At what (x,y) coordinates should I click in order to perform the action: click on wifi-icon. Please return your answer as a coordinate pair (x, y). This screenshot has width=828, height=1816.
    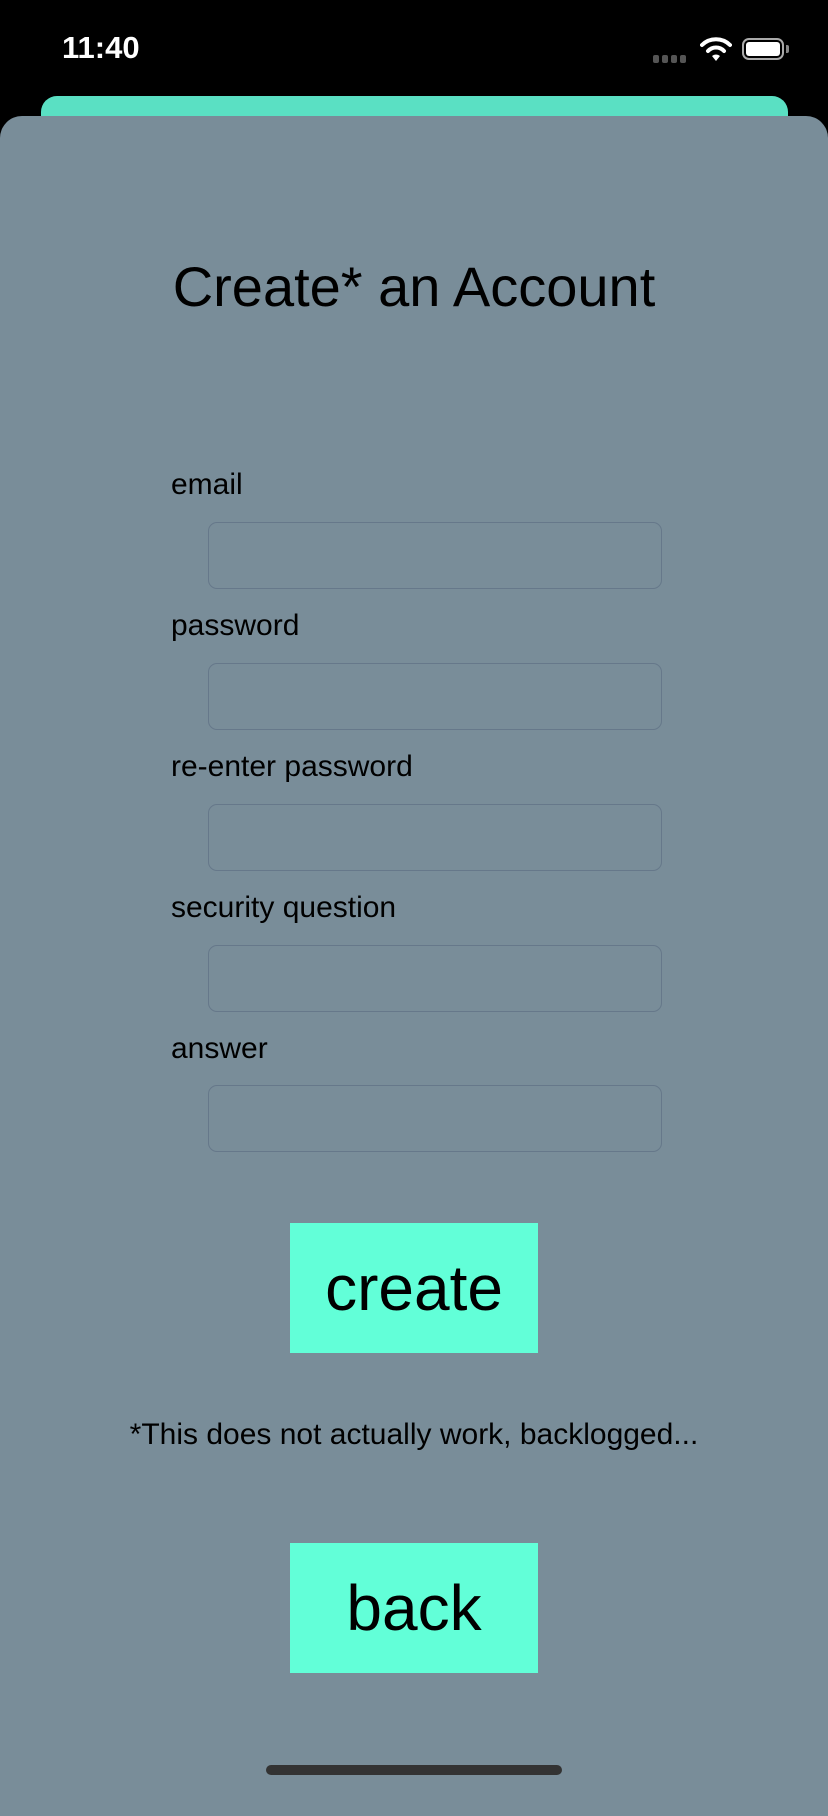
    Looking at the image, I should click on (716, 49).